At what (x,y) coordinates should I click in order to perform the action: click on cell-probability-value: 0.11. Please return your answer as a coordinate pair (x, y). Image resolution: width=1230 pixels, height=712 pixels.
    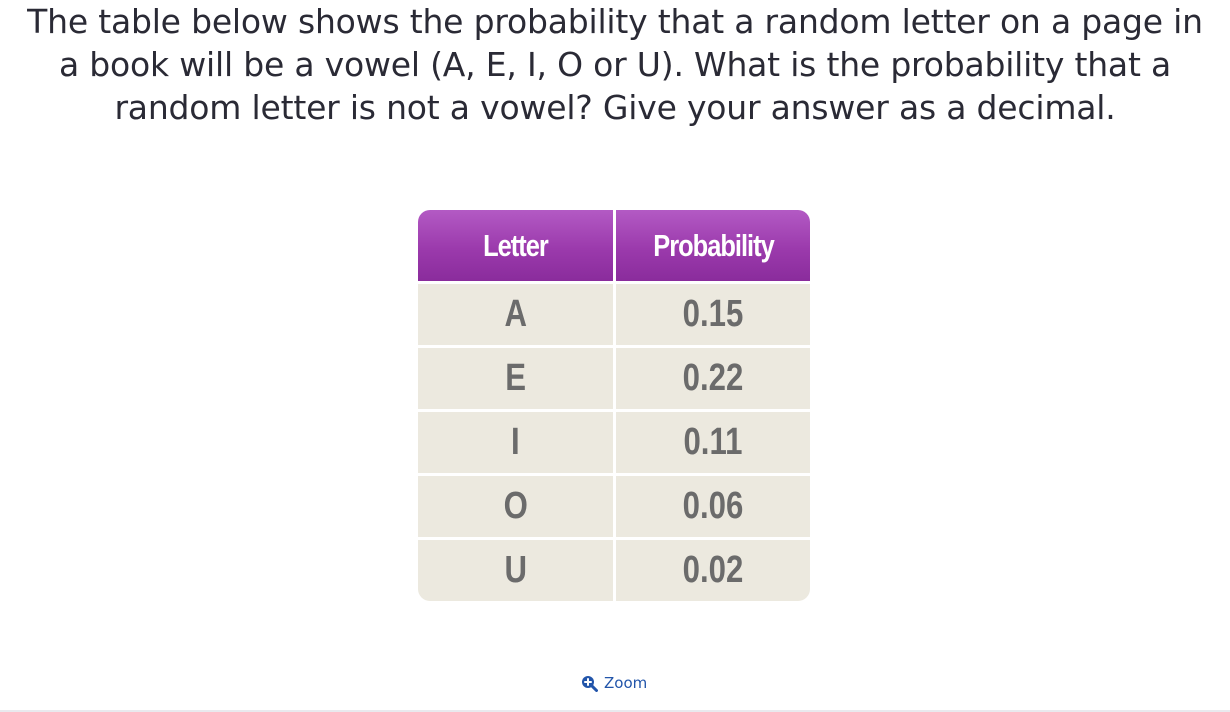
    Looking at the image, I should click on (713, 442).